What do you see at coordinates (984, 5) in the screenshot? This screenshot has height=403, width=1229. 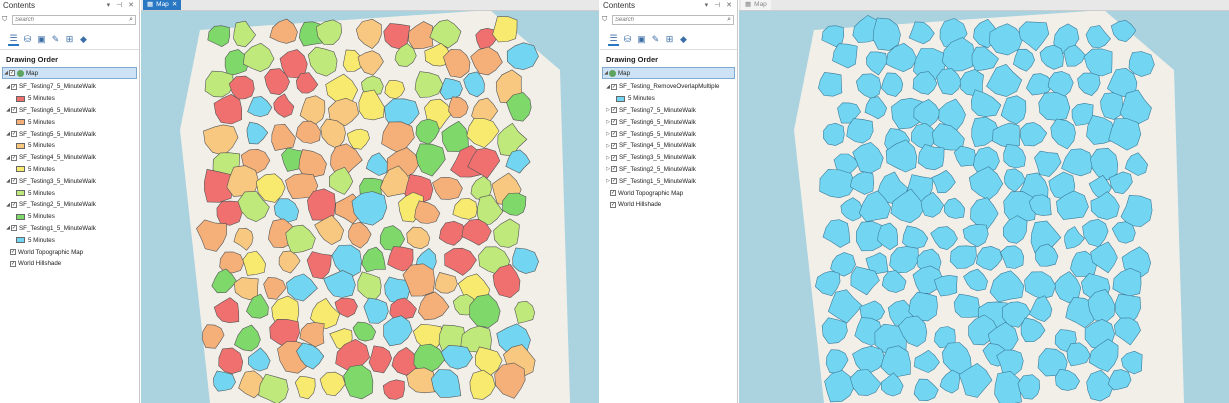 I see `map-tabbar: ▦ Map` at bounding box center [984, 5].